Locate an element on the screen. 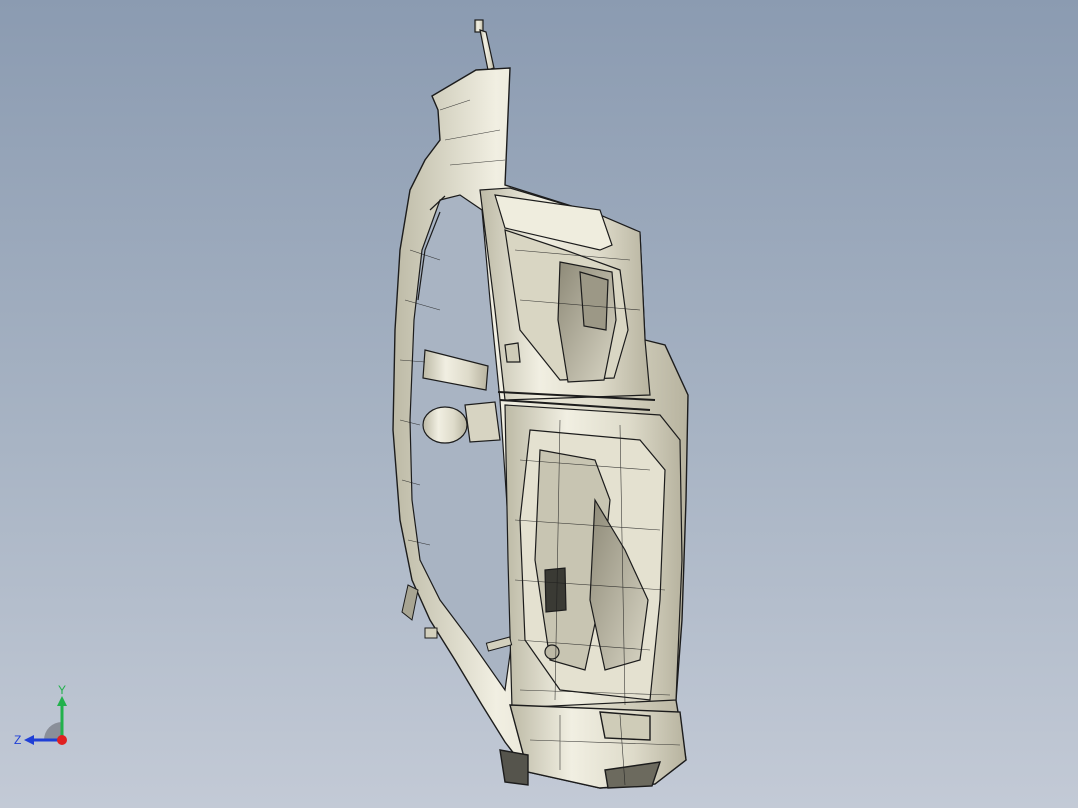 The height and width of the screenshot is (808, 1078). door-sill is located at coordinates (593, 746).